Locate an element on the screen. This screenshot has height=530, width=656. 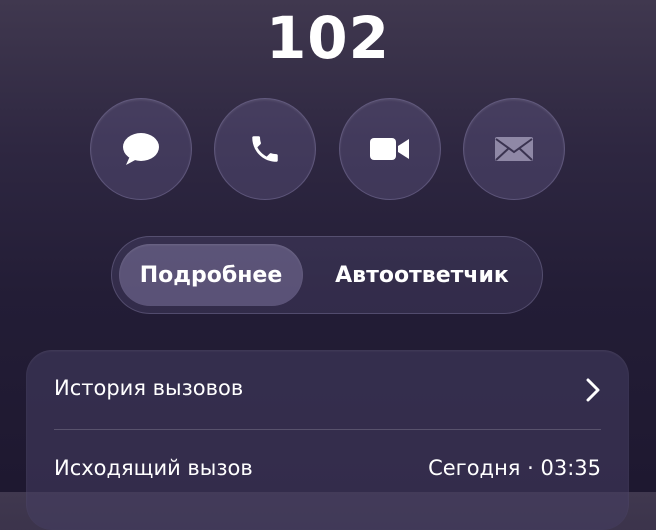
chevron-right-icon is located at coordinates (593, 392).